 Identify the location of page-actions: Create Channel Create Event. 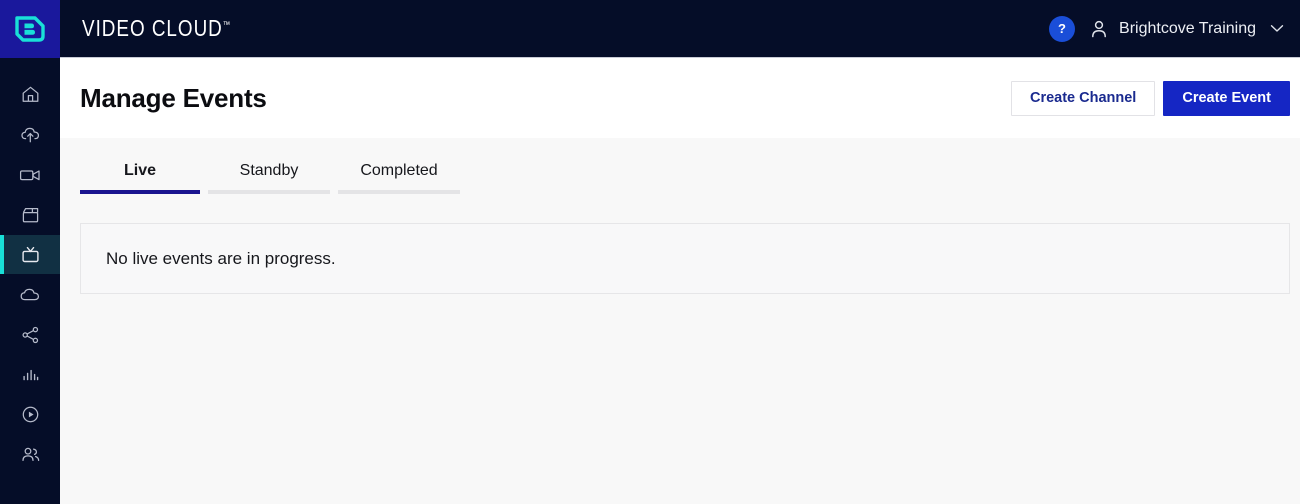
(1150, 98).